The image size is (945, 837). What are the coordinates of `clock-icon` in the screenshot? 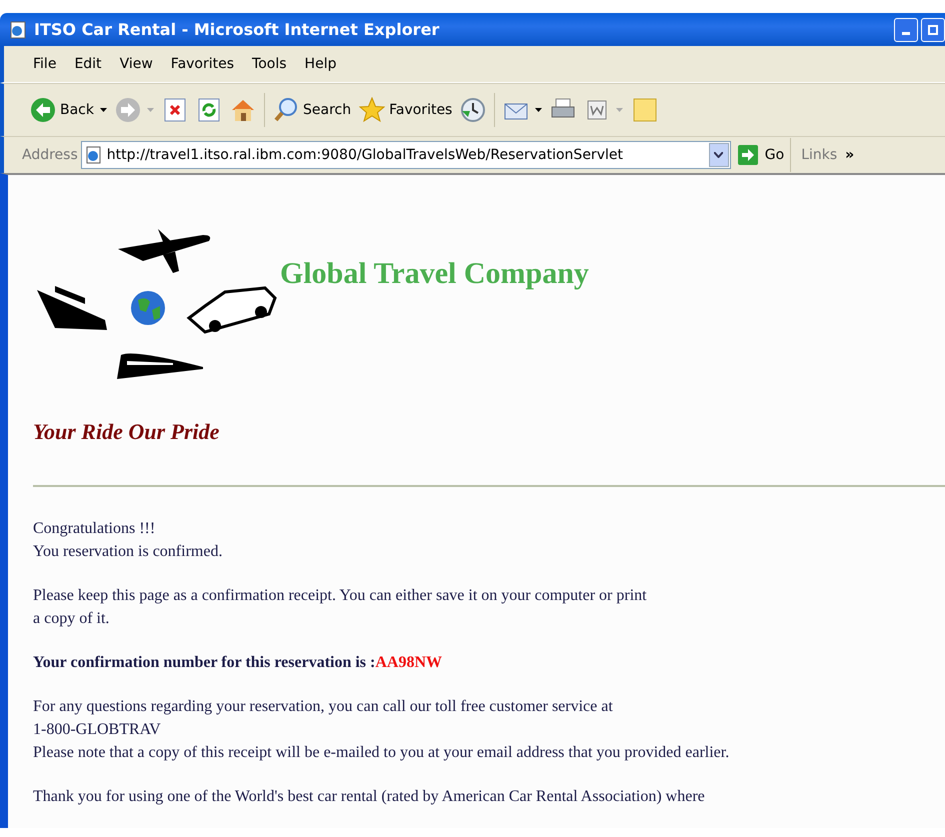 It's located at (473, 110).